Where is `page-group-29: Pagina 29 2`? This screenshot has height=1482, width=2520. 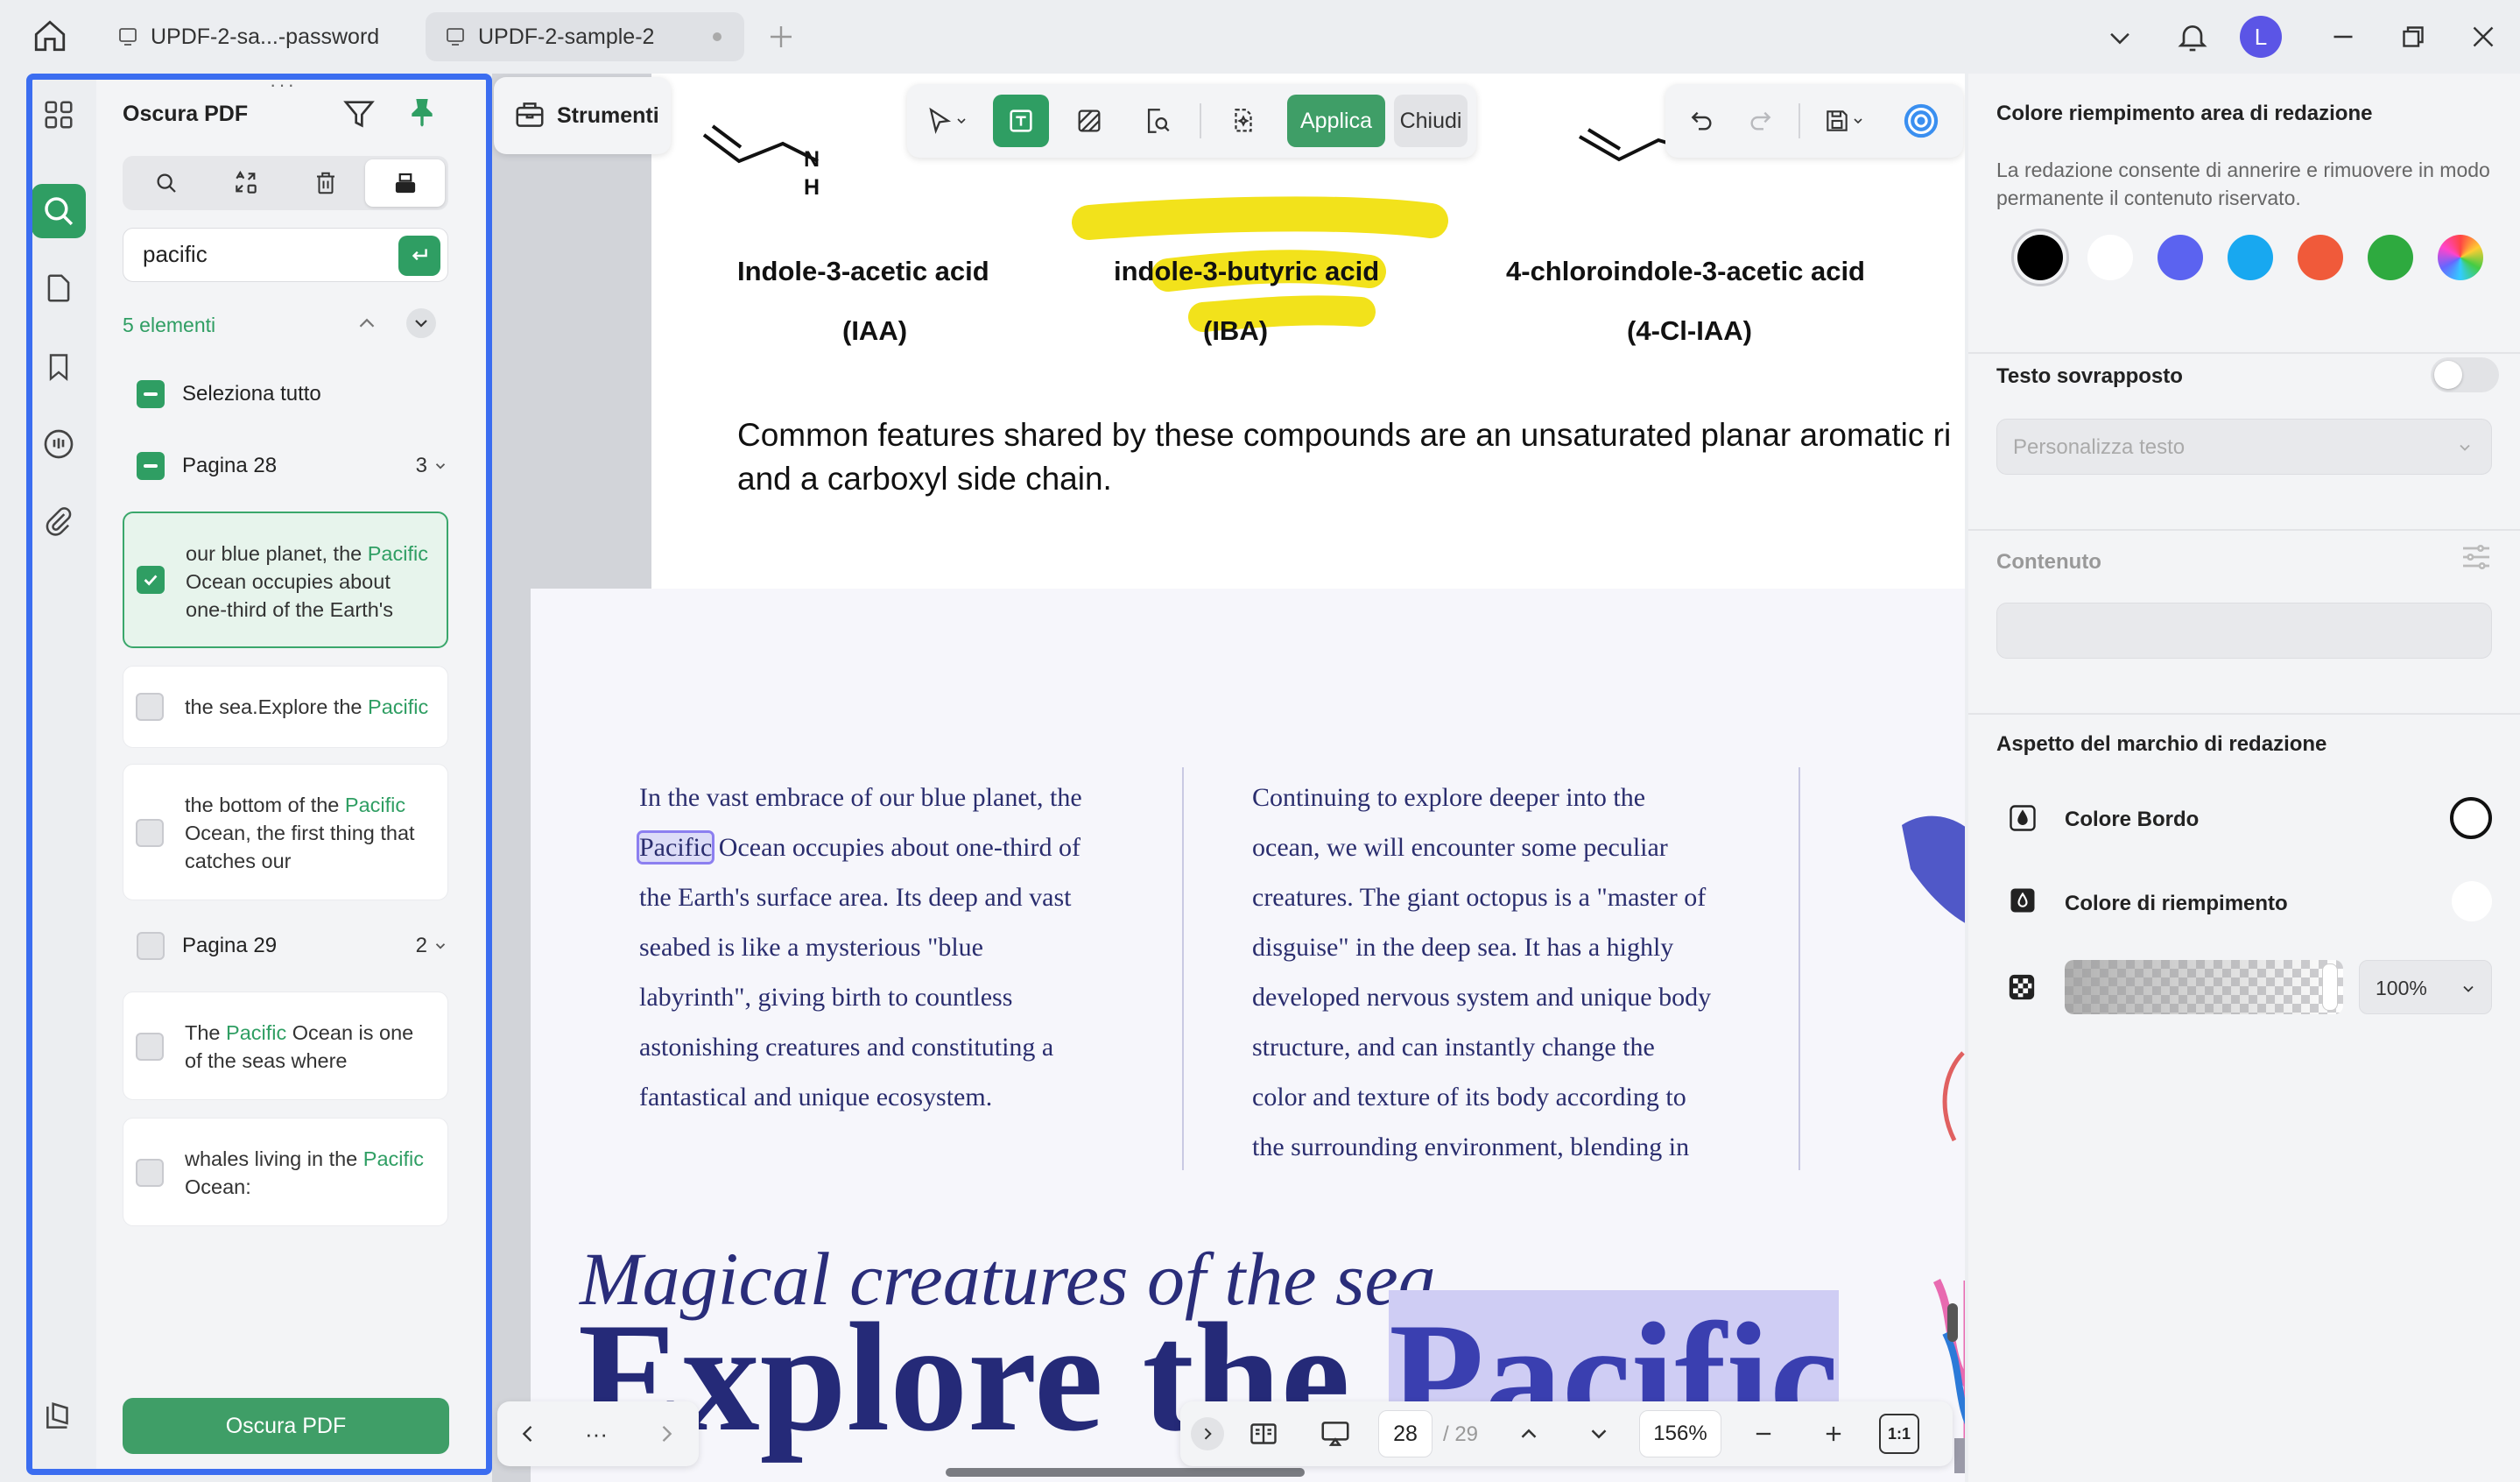 page-group-29: Pagina 29 2 is located at coordinates (292, 946).